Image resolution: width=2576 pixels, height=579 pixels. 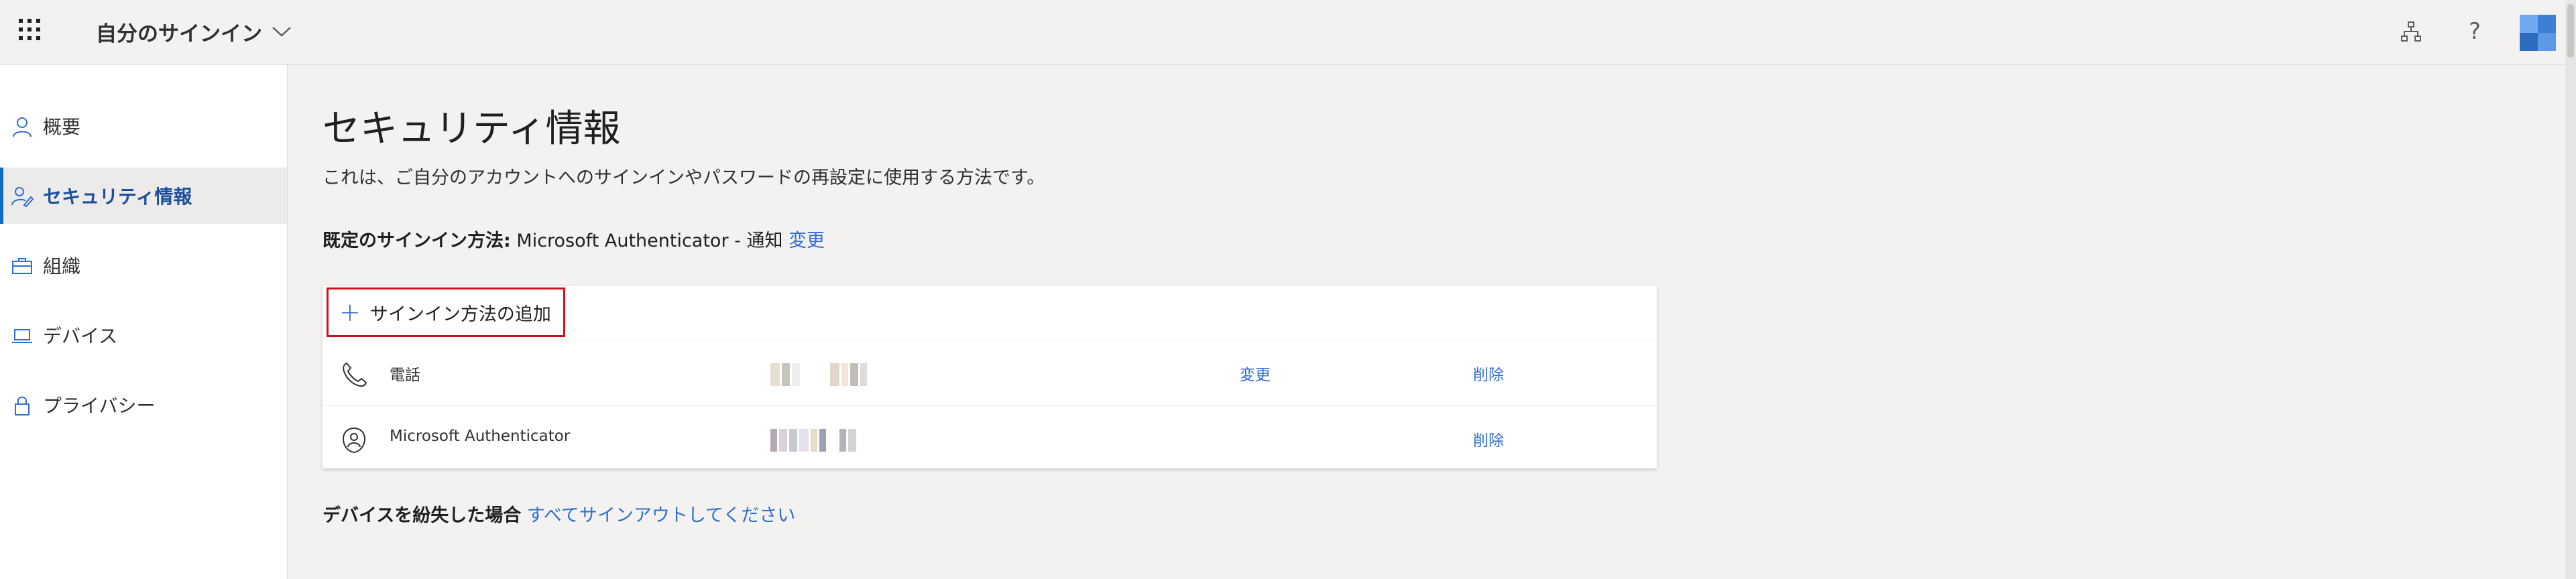 I want to click on sidebar-item-organizations: 組織, so click(x=143, y=265).